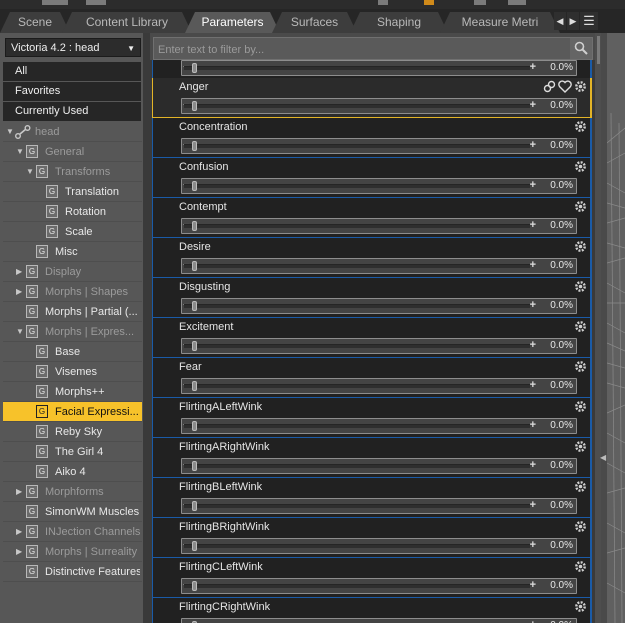 The height and width of the screenshot is (623, 625). Describe the element at coordinates (75, 552) in the screenshot. I see `tree-item: ▶ G Morphs | Surreality` at that location.